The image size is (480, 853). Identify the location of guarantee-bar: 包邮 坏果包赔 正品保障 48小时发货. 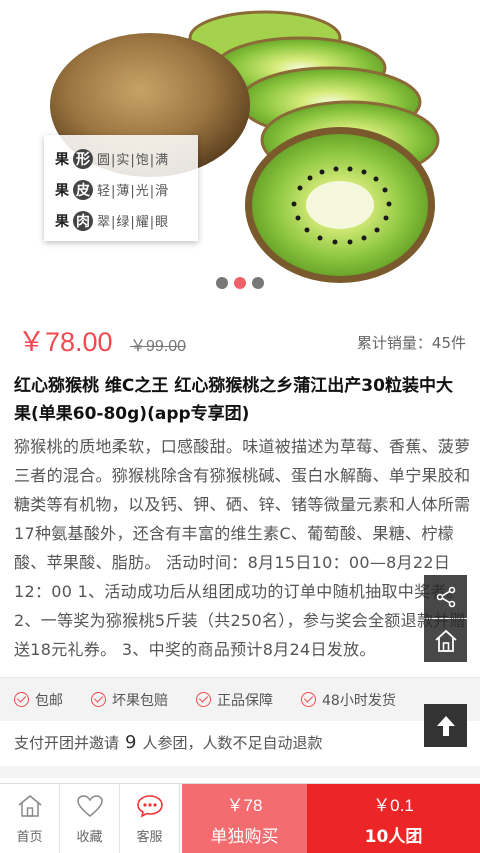
(240, 699).